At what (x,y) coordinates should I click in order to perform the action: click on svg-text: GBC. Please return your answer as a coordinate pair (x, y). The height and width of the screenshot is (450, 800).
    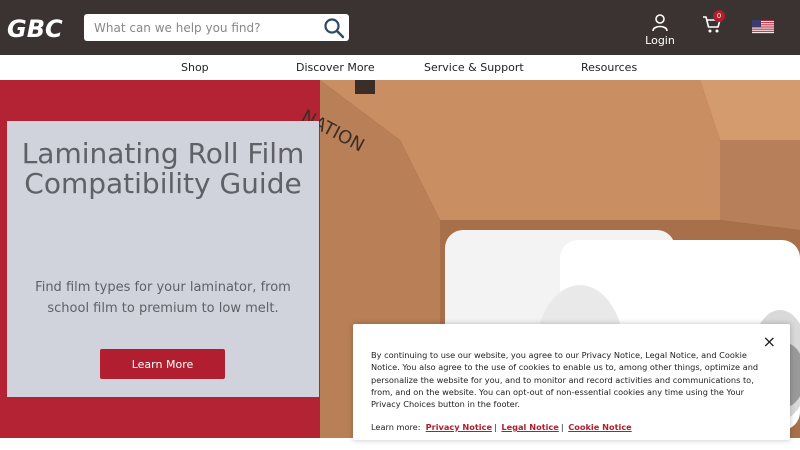
    Looking at the image, I should click on (35, 29).